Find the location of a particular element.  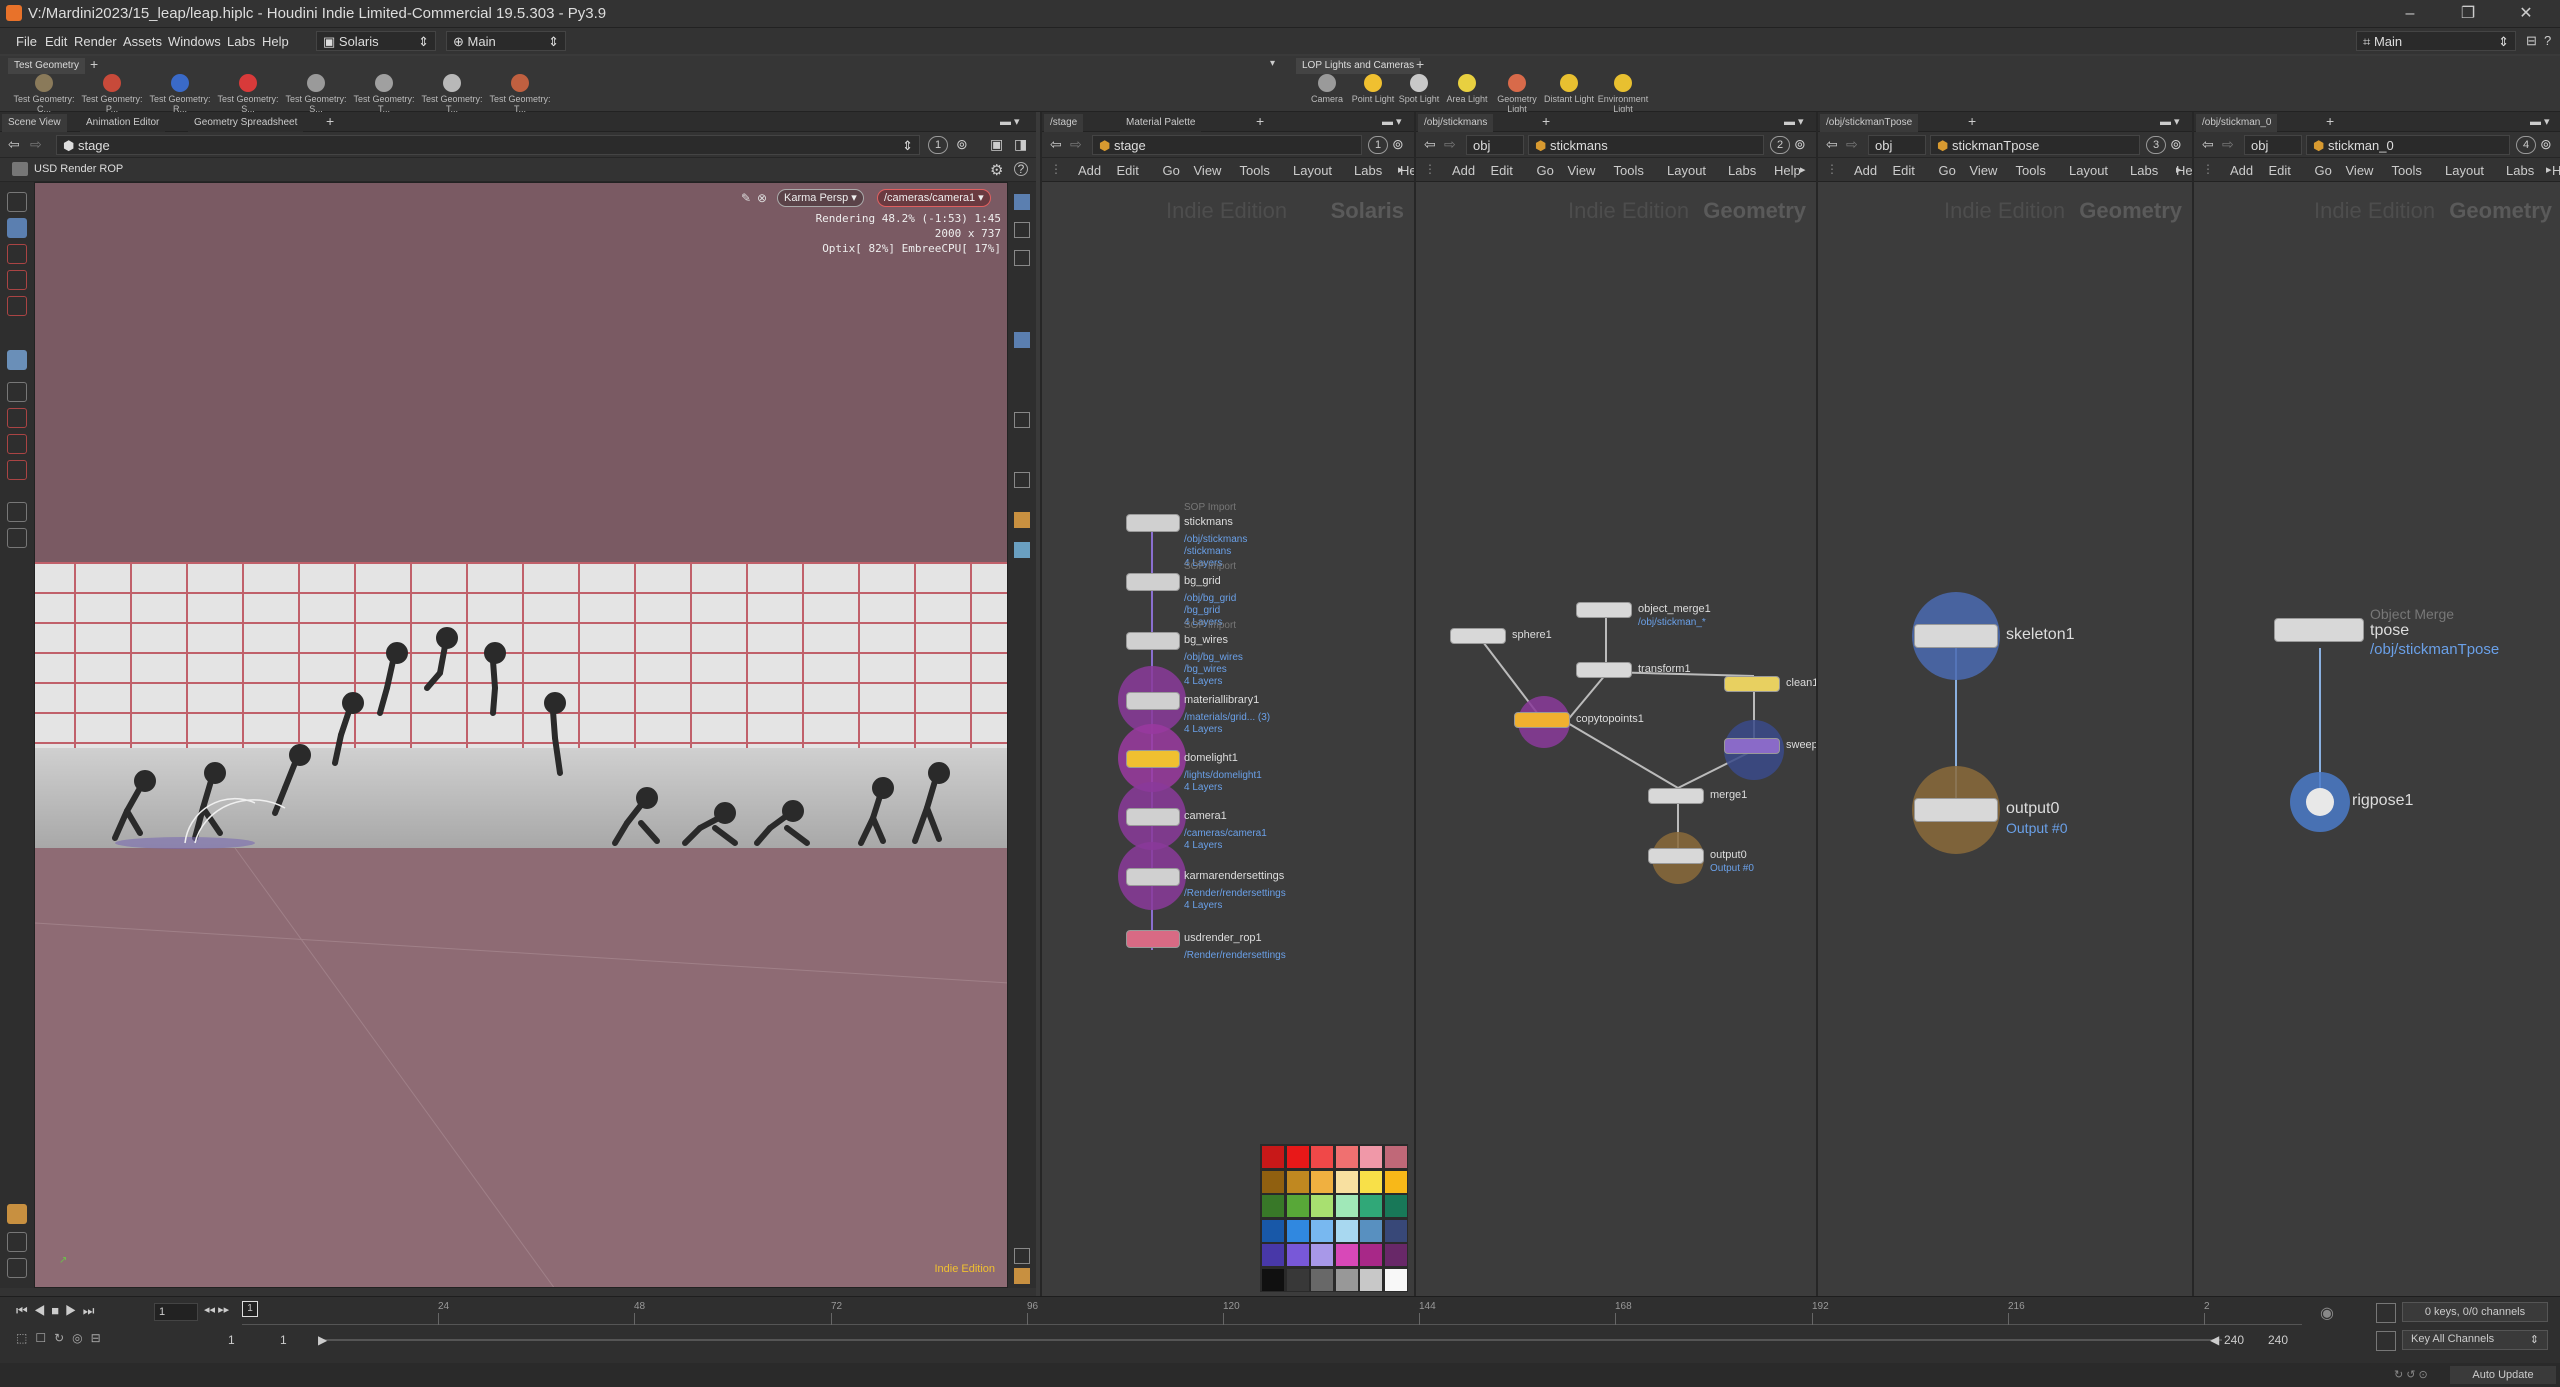

magnet-icon is located at coordinates (17, 470).